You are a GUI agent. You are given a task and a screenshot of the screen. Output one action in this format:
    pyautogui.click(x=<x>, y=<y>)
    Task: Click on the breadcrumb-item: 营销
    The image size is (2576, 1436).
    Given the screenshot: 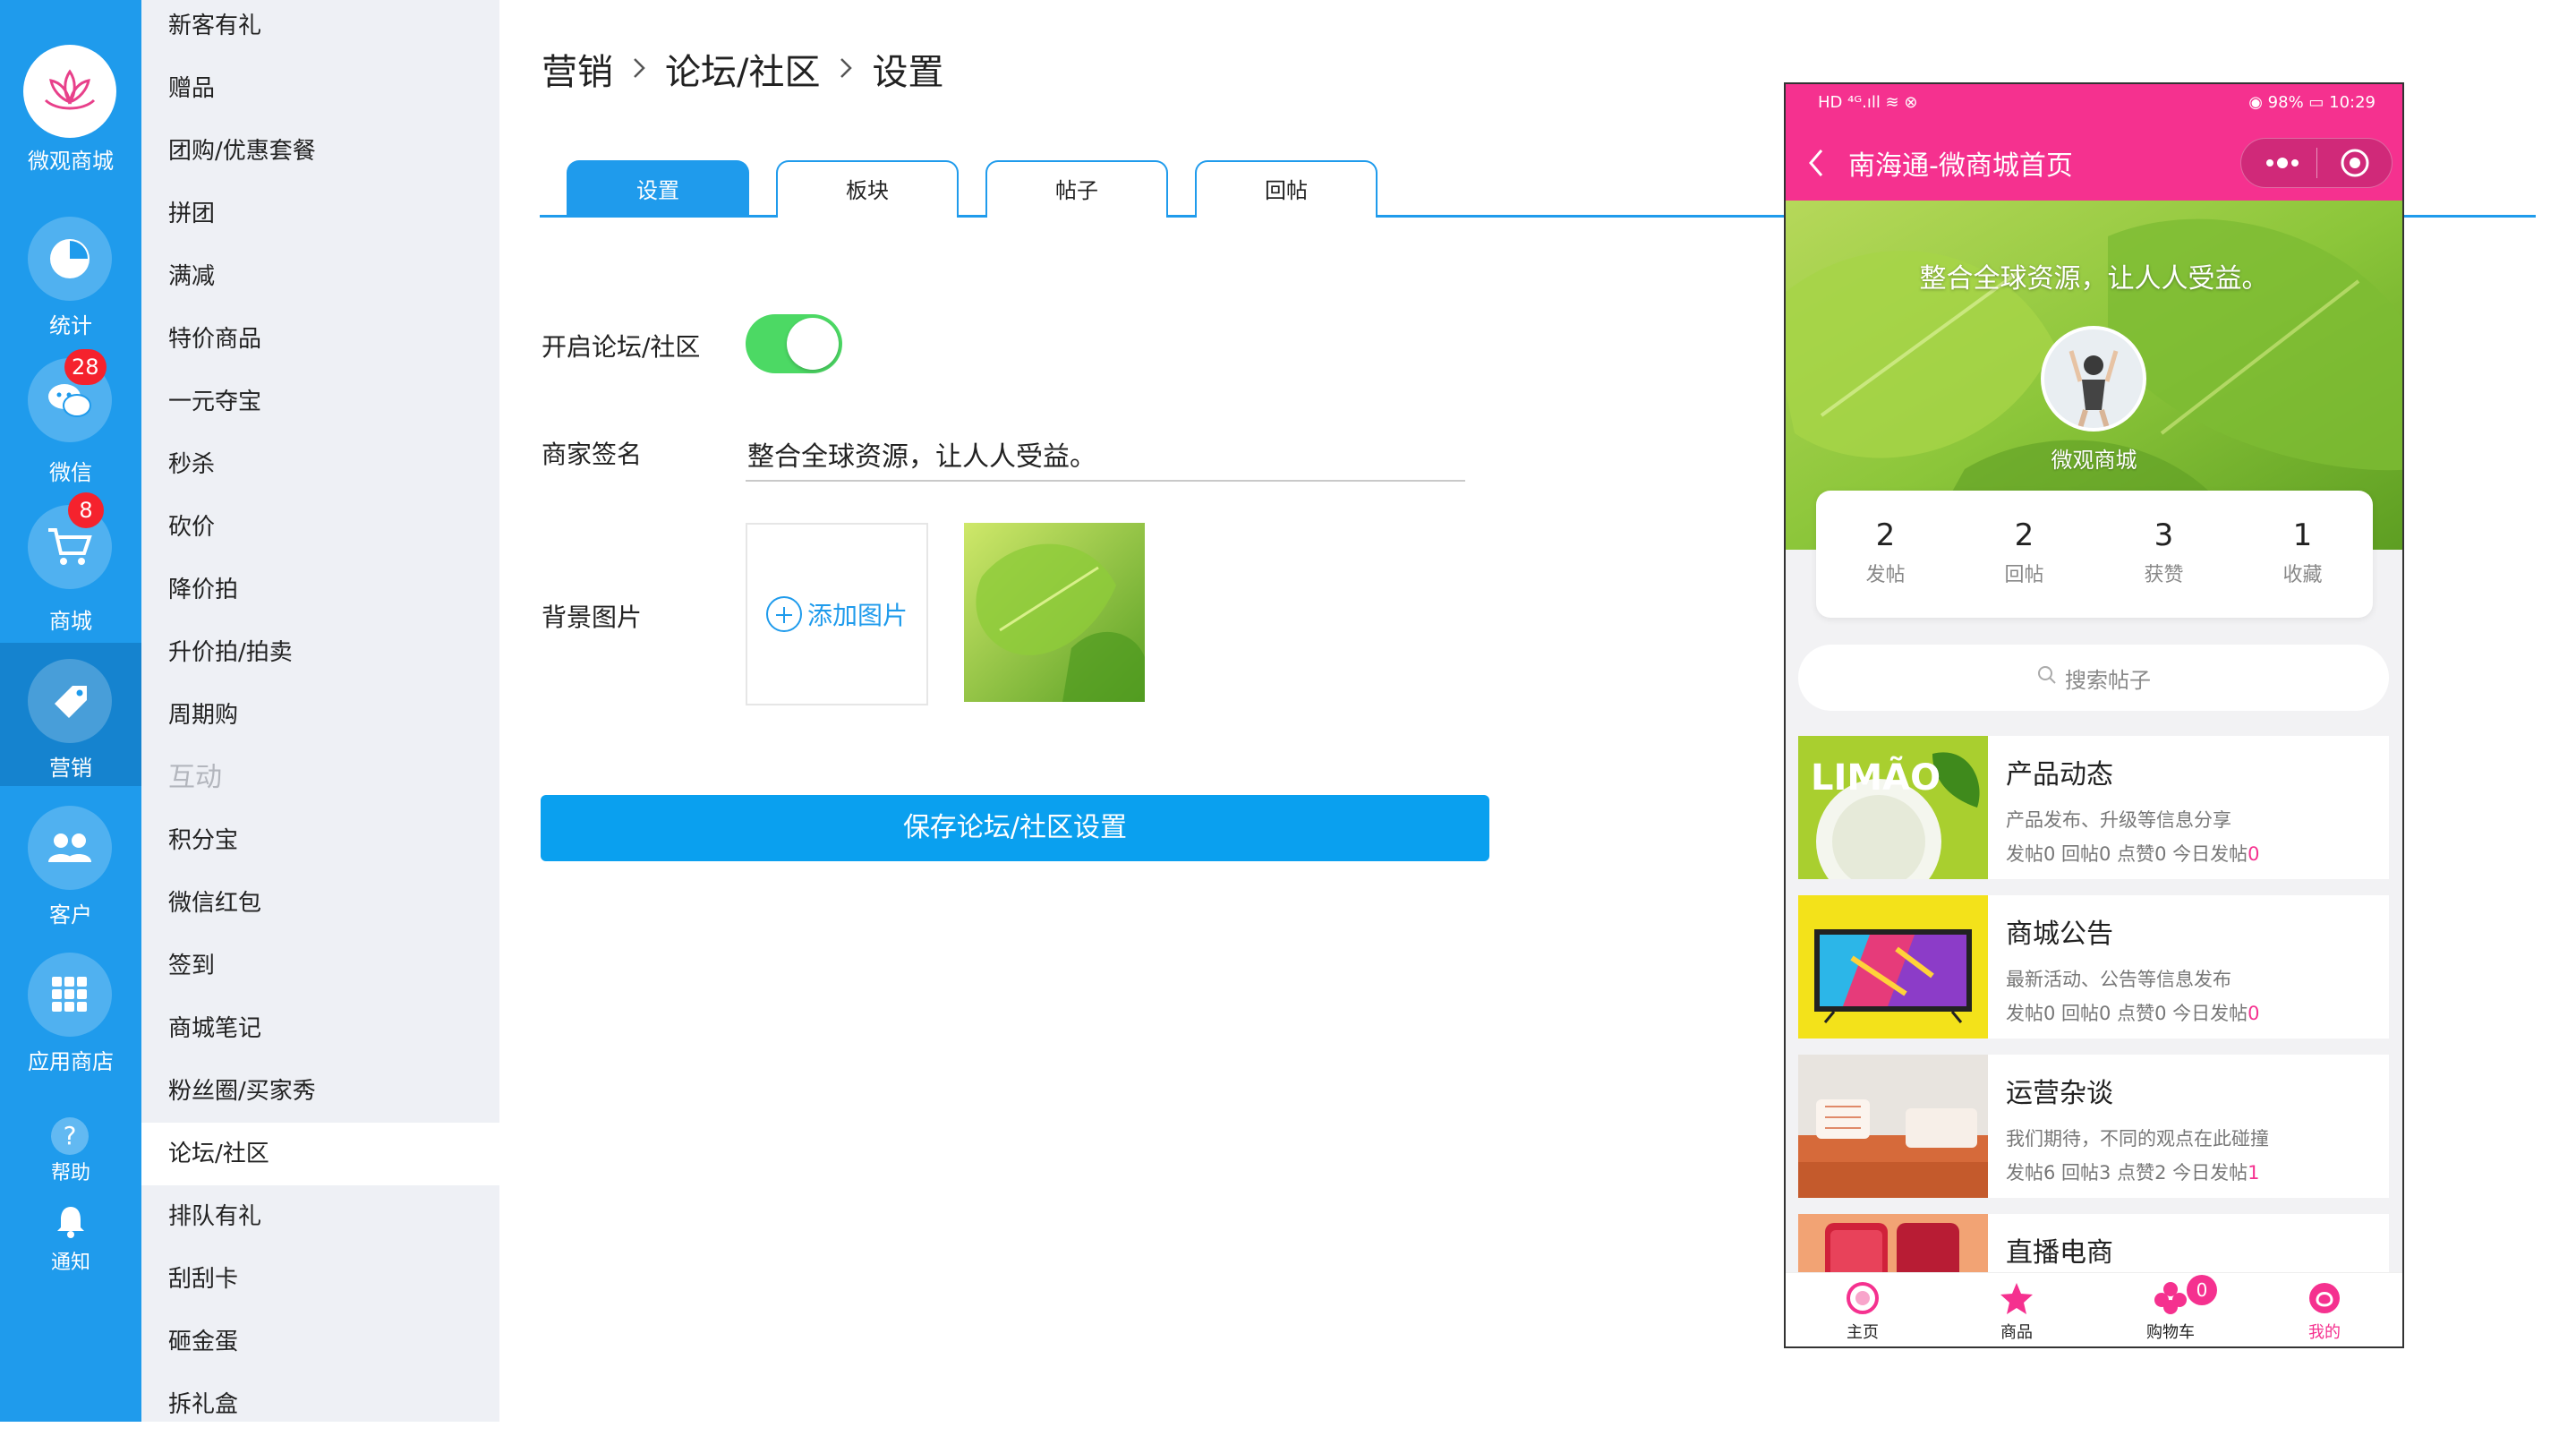 What is the action you would take?
    pyautogui.click(x=577, y=69)
    